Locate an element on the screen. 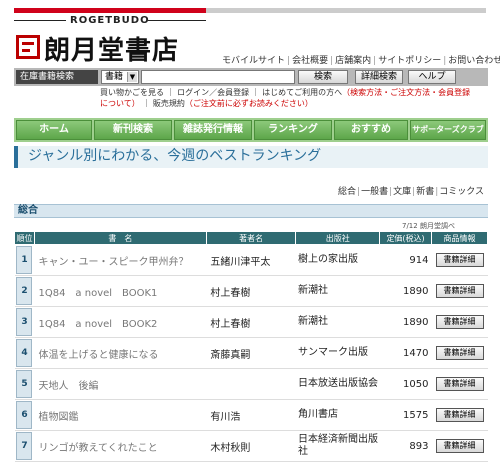  header-publisher: 出版社 is located at coordinates (338, 238).